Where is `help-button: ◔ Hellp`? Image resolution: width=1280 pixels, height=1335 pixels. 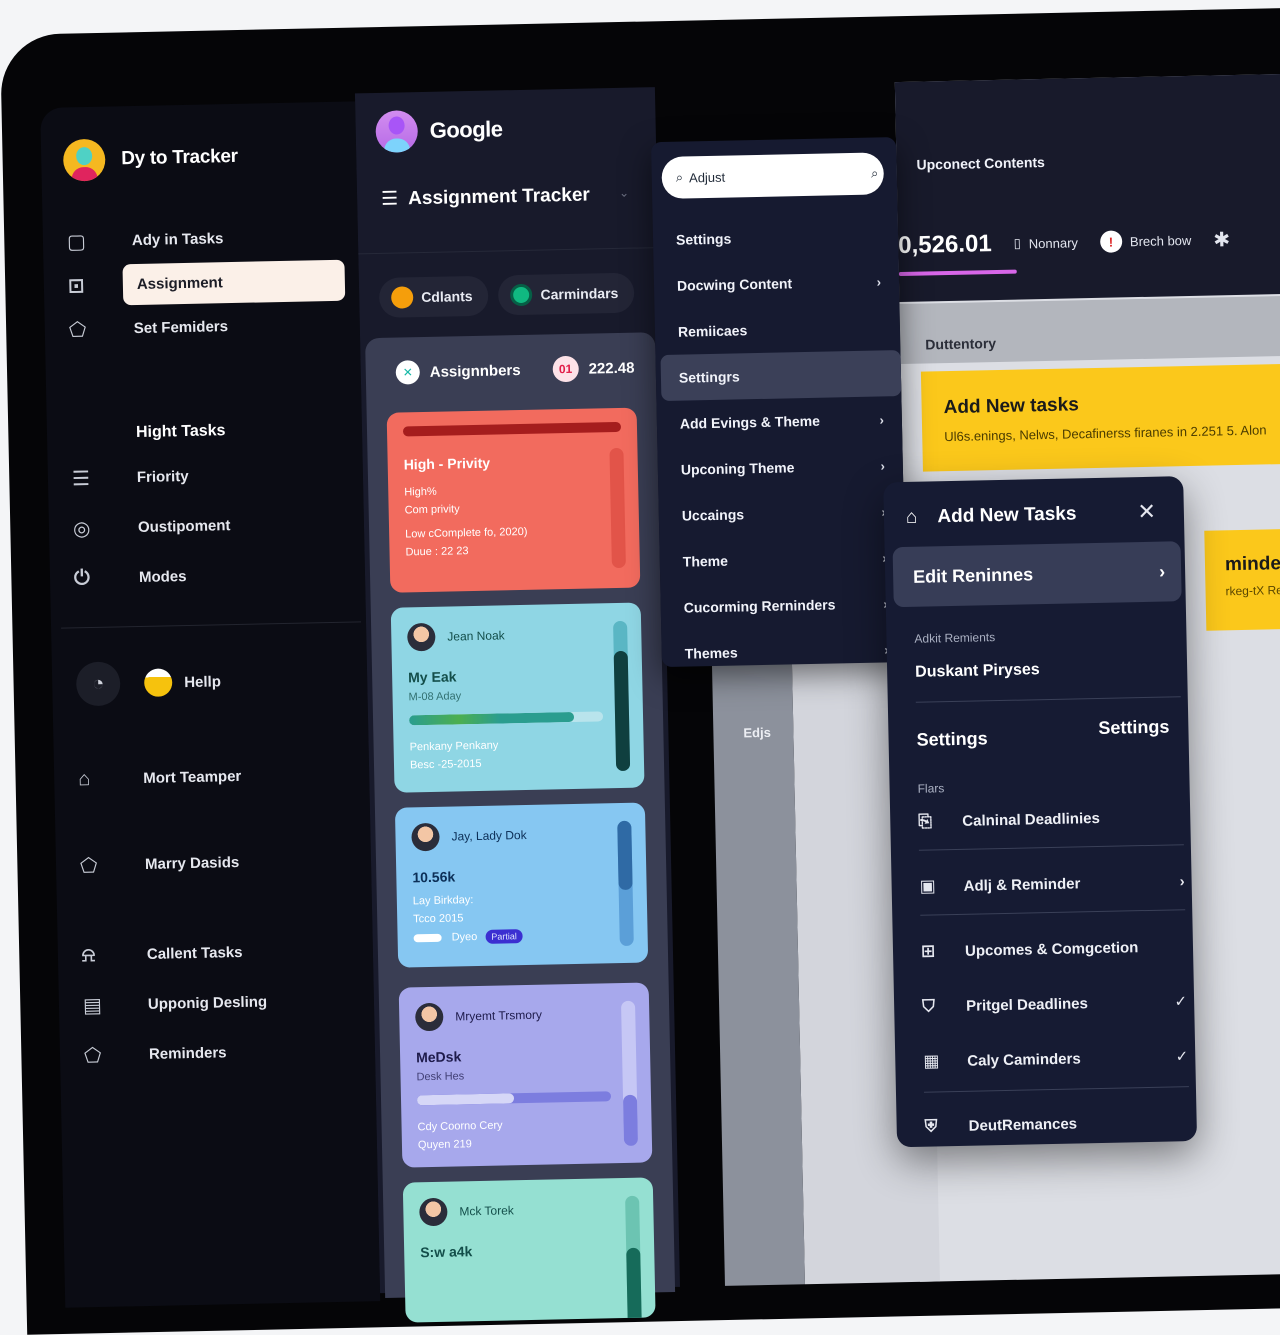 help-button: ◔ Hellp is located at coordinates (216, 682).